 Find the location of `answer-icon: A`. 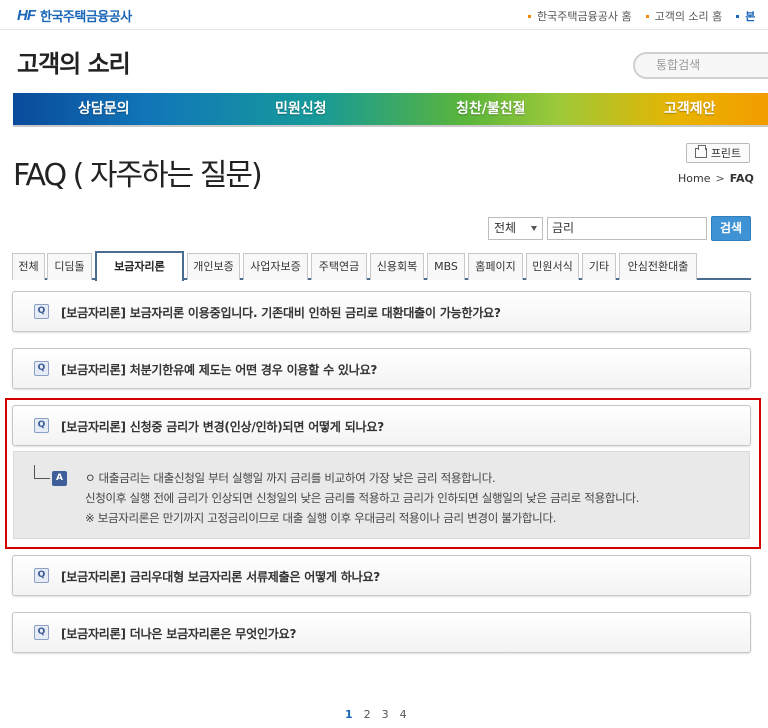

answer-icon: A is located at coordinates (59, 478).